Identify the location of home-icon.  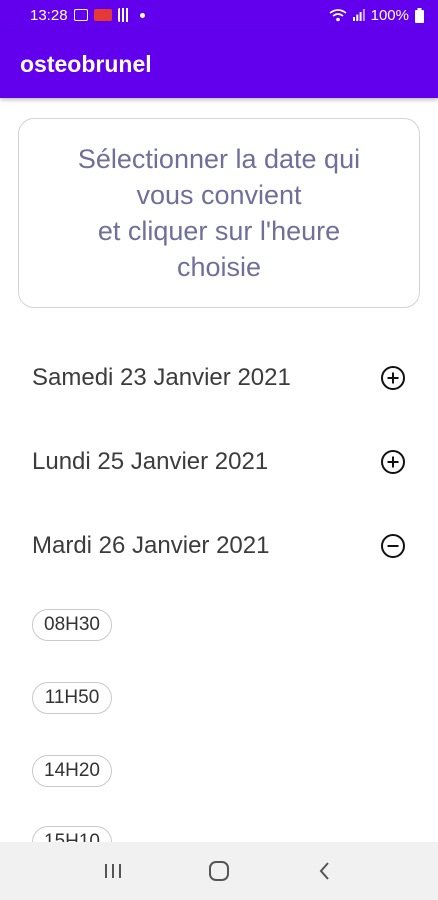
(219, 871).